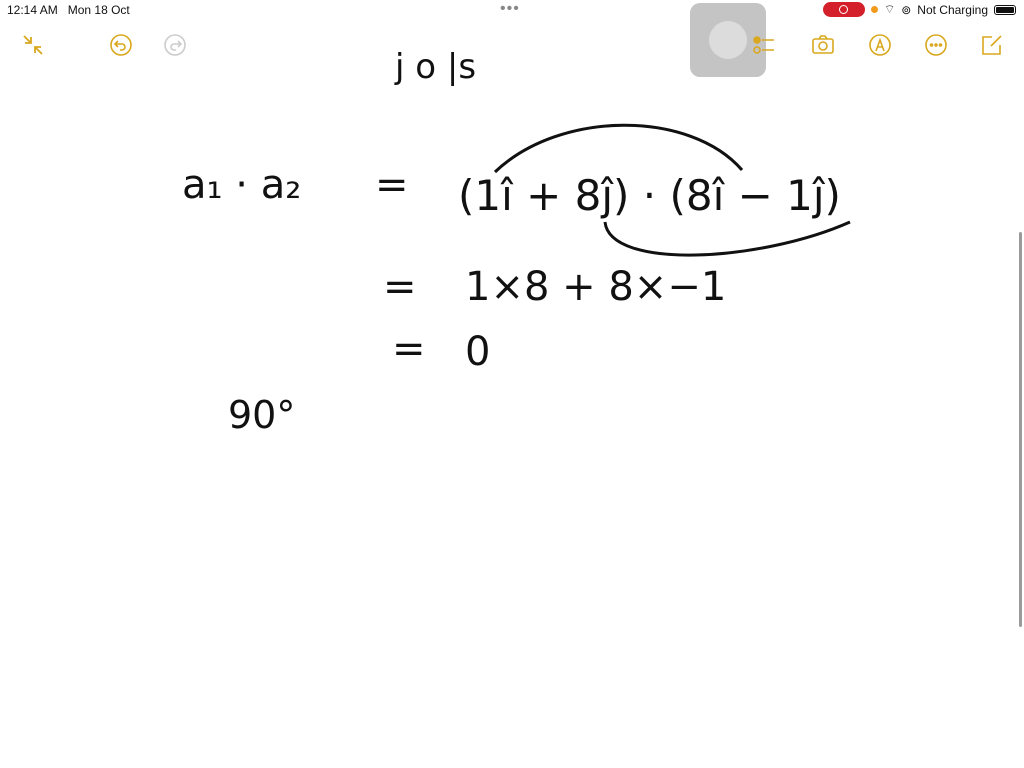 The width and height of the screenshot is (1024, 768). What do you see at coordinates (241, 185) in the screenshot?
I see `ink-lhs: a₁ · a₂` at bounding box center [241, 185].